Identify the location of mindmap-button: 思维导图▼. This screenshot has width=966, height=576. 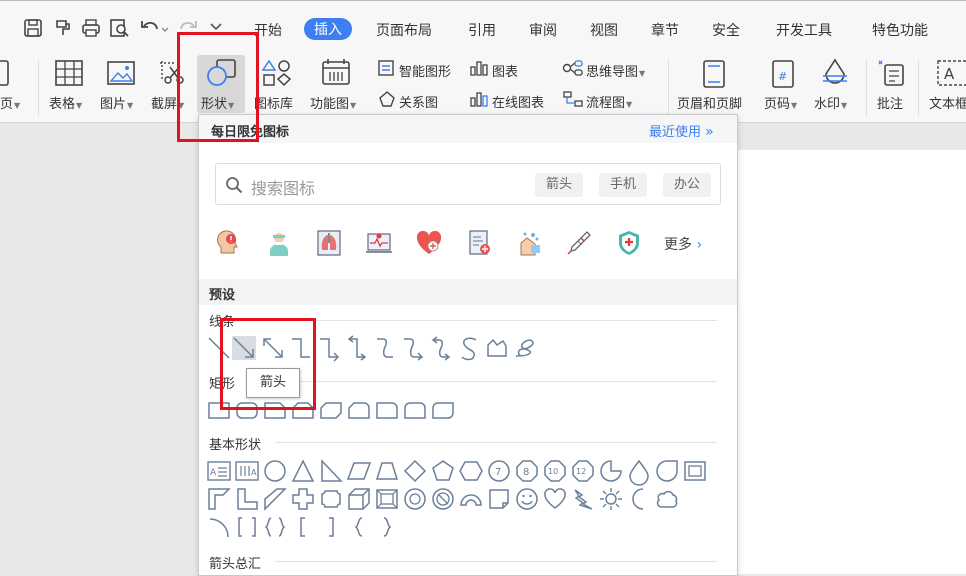
(615, 70).